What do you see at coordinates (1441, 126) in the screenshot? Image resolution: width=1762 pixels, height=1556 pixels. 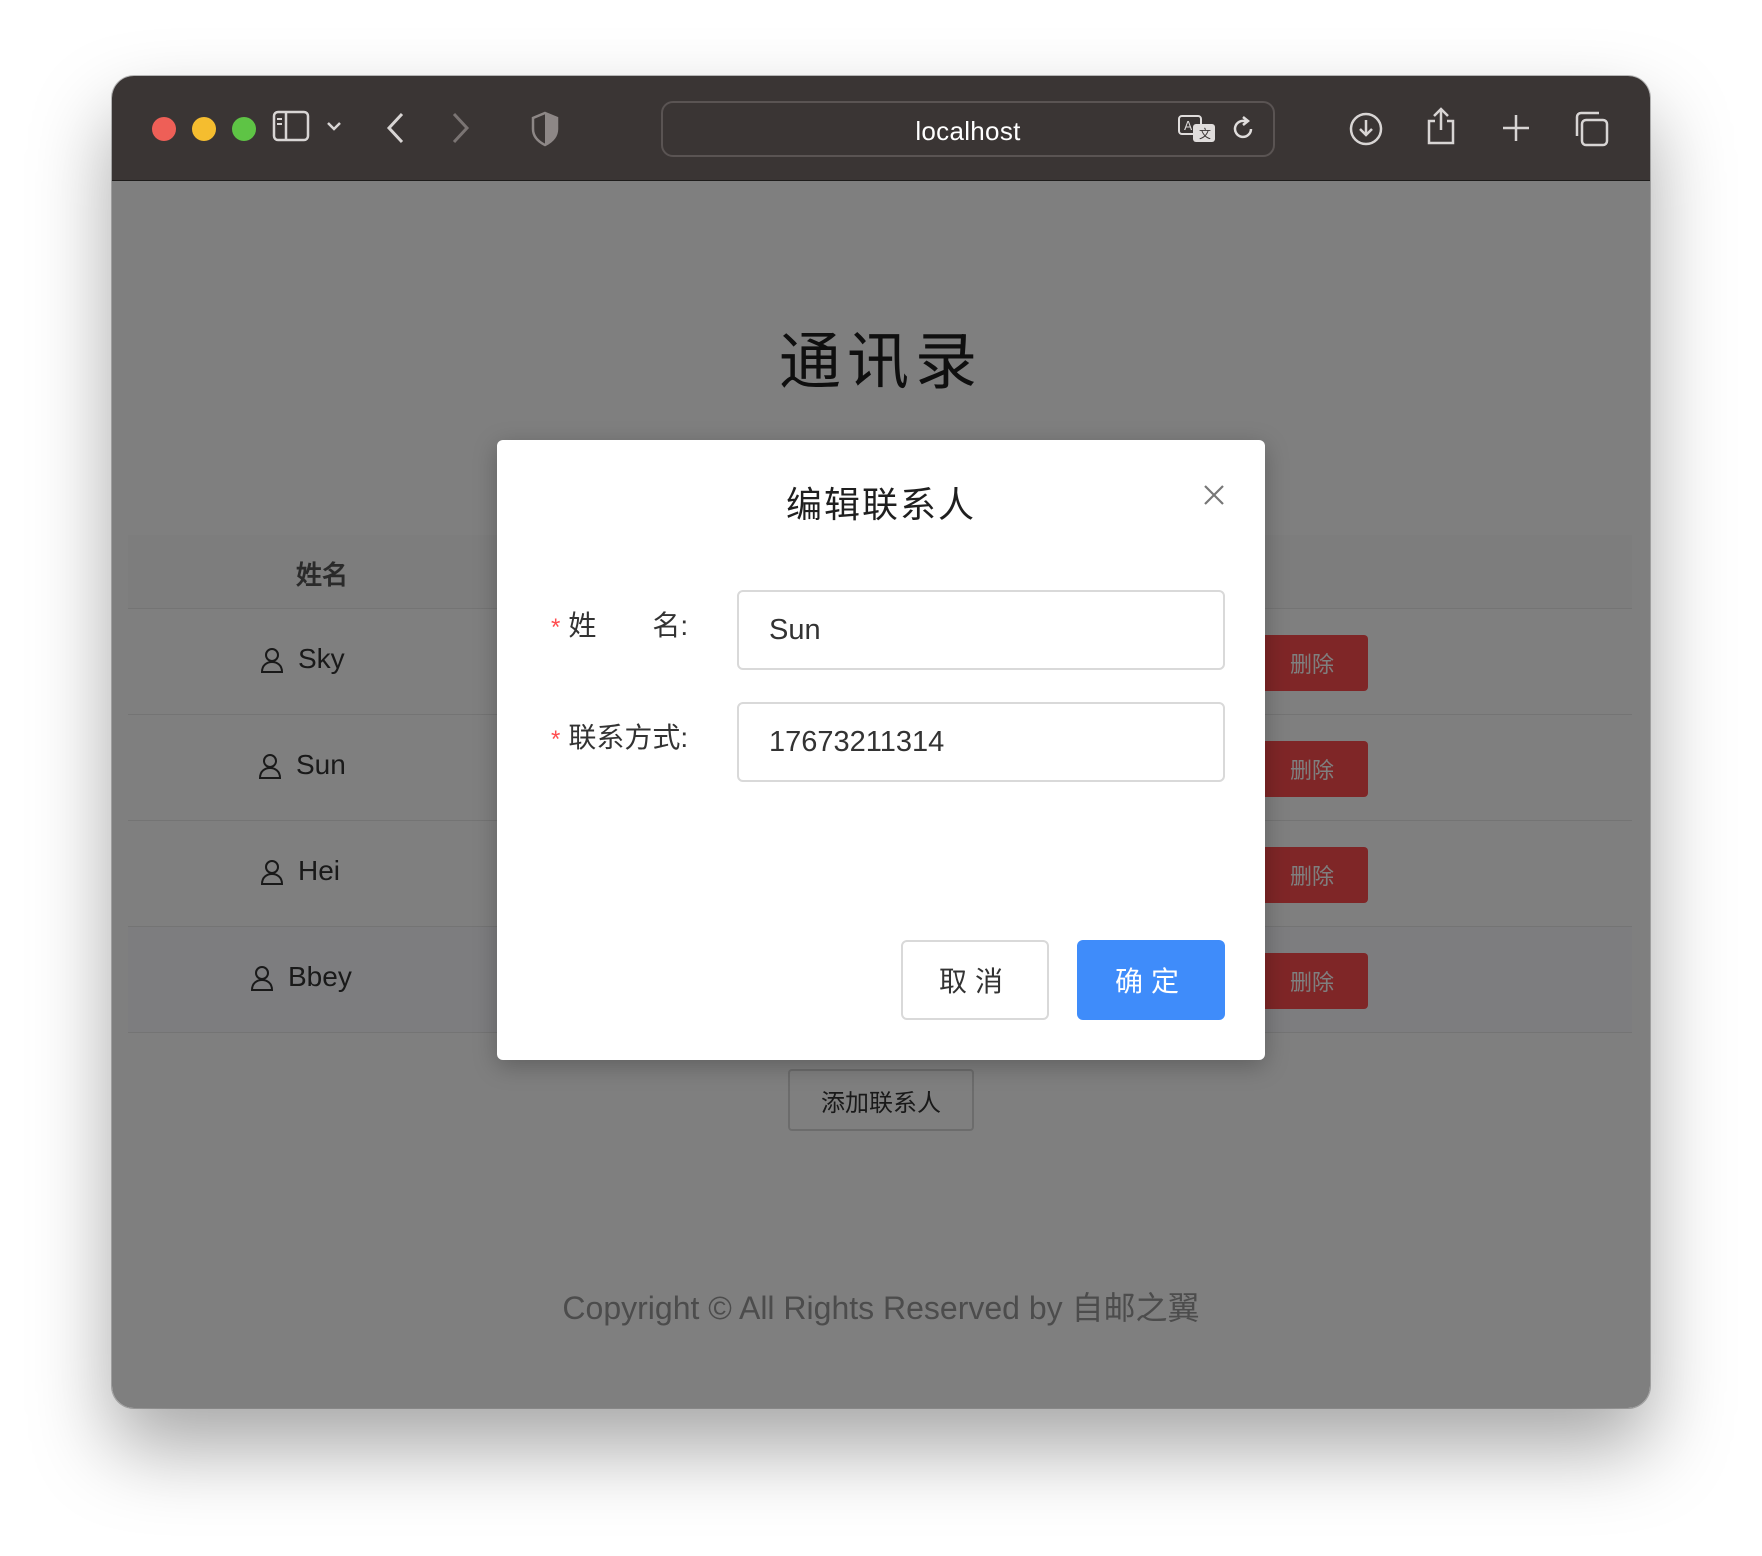 I see `share-icon` at bounding box center [1441, 126].